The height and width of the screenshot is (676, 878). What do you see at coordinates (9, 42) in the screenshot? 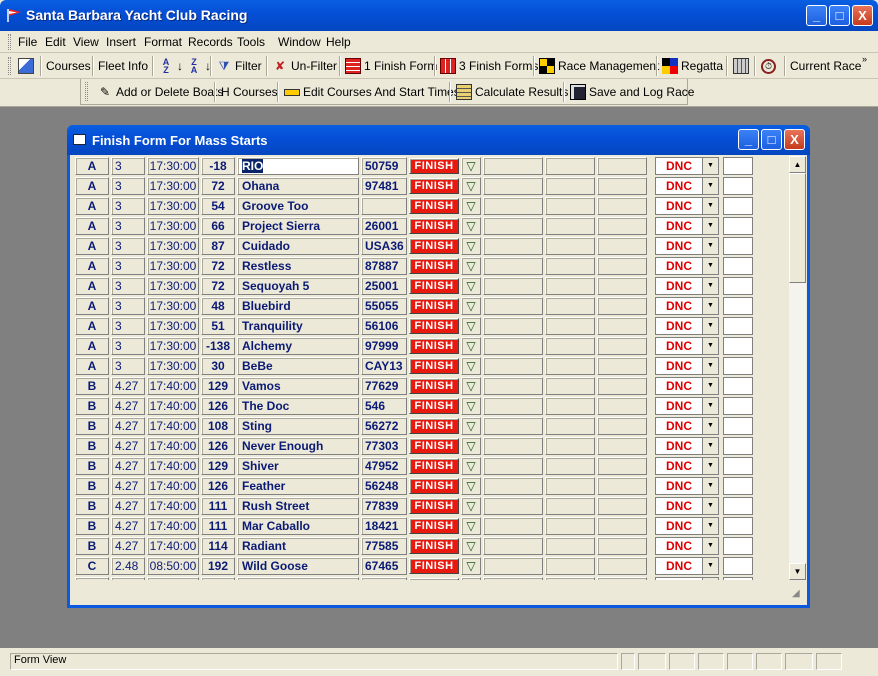
I see `menu-grip` at bounding box center [9, 42].